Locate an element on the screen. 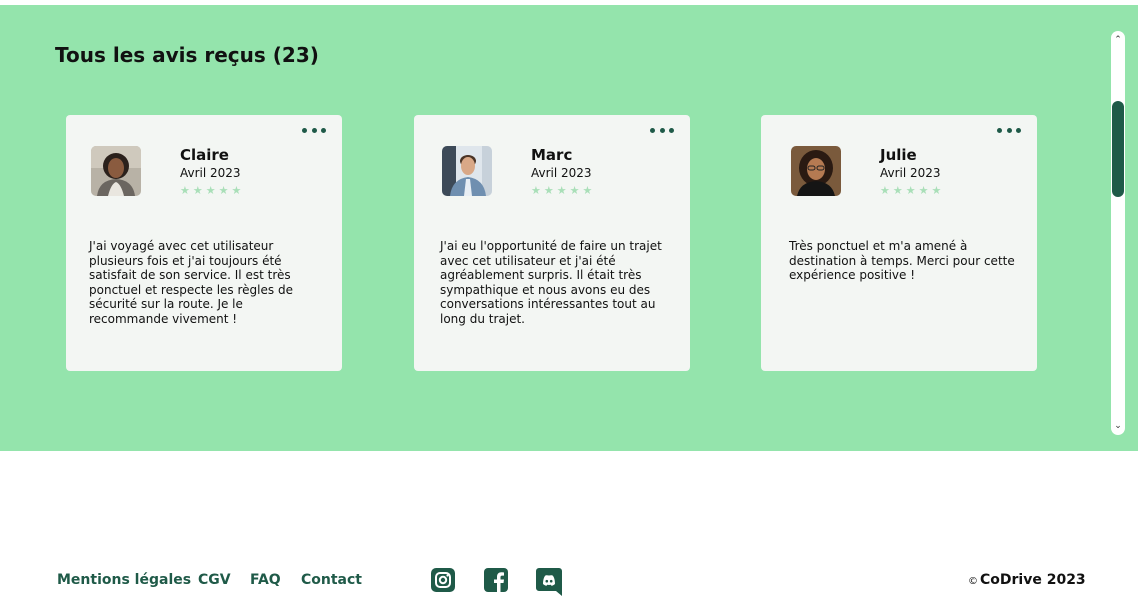 This screenshot has height=604, width=1138. footer-link-mentions-legales: Mentions légales is located at coordinates (124, 580).